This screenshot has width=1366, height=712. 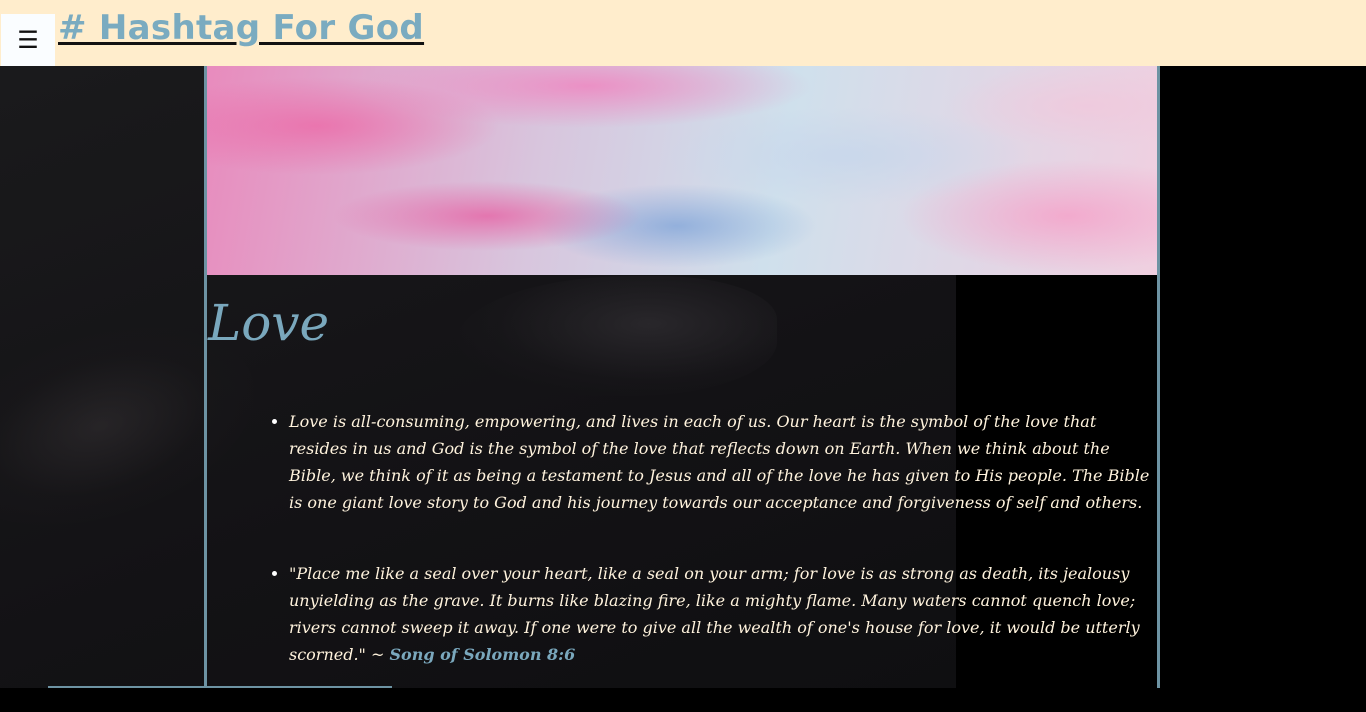 I want to click on site-title-link: # Hashtag For God, so click(x=241, y=28).